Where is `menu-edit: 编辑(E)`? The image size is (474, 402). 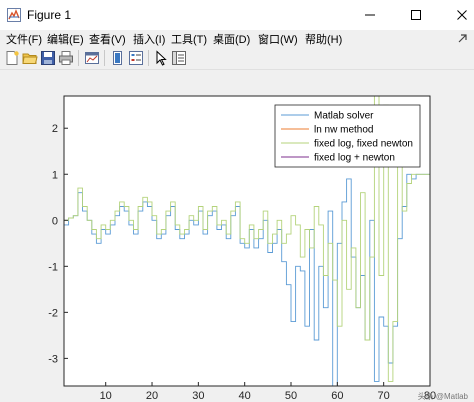 menu-edit: 编辑(E) is located at coordinates (65, 39).